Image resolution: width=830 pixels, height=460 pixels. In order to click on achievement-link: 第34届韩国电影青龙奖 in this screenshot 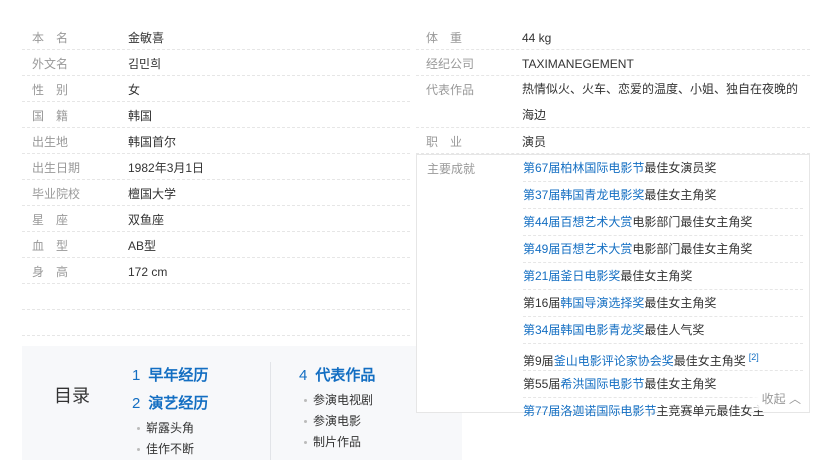, I will do `click(583, 330)`.